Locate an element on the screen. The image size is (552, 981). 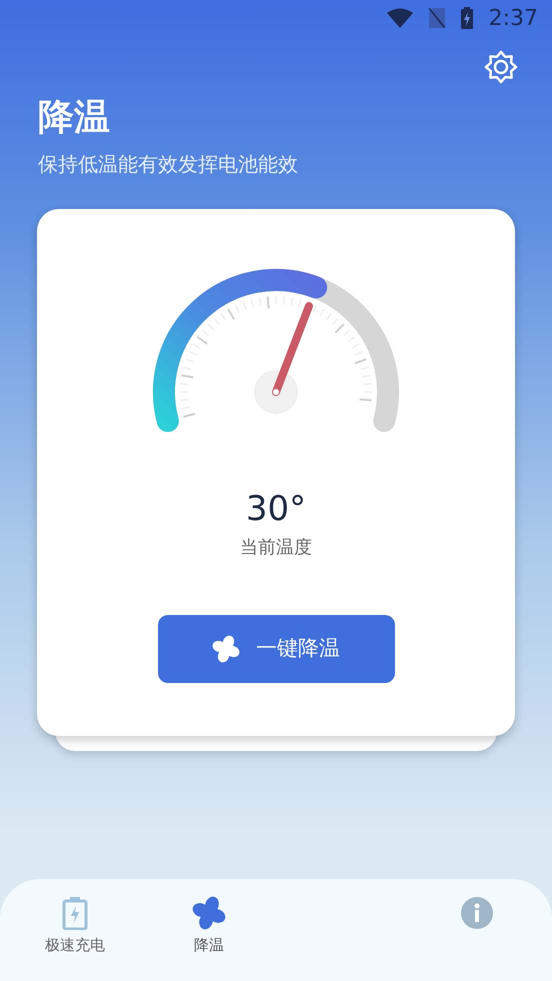
cool-down-button: 一键降温 is located at coordinates (276, 649).